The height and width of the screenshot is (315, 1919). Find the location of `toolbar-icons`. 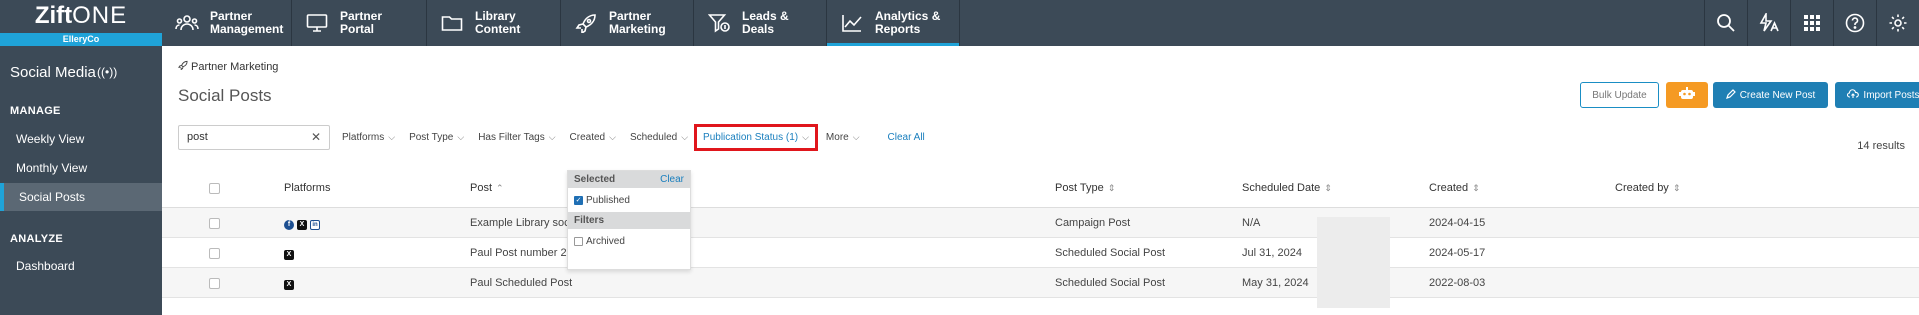

toolbar-icons is located at coordinates (1811, 23).